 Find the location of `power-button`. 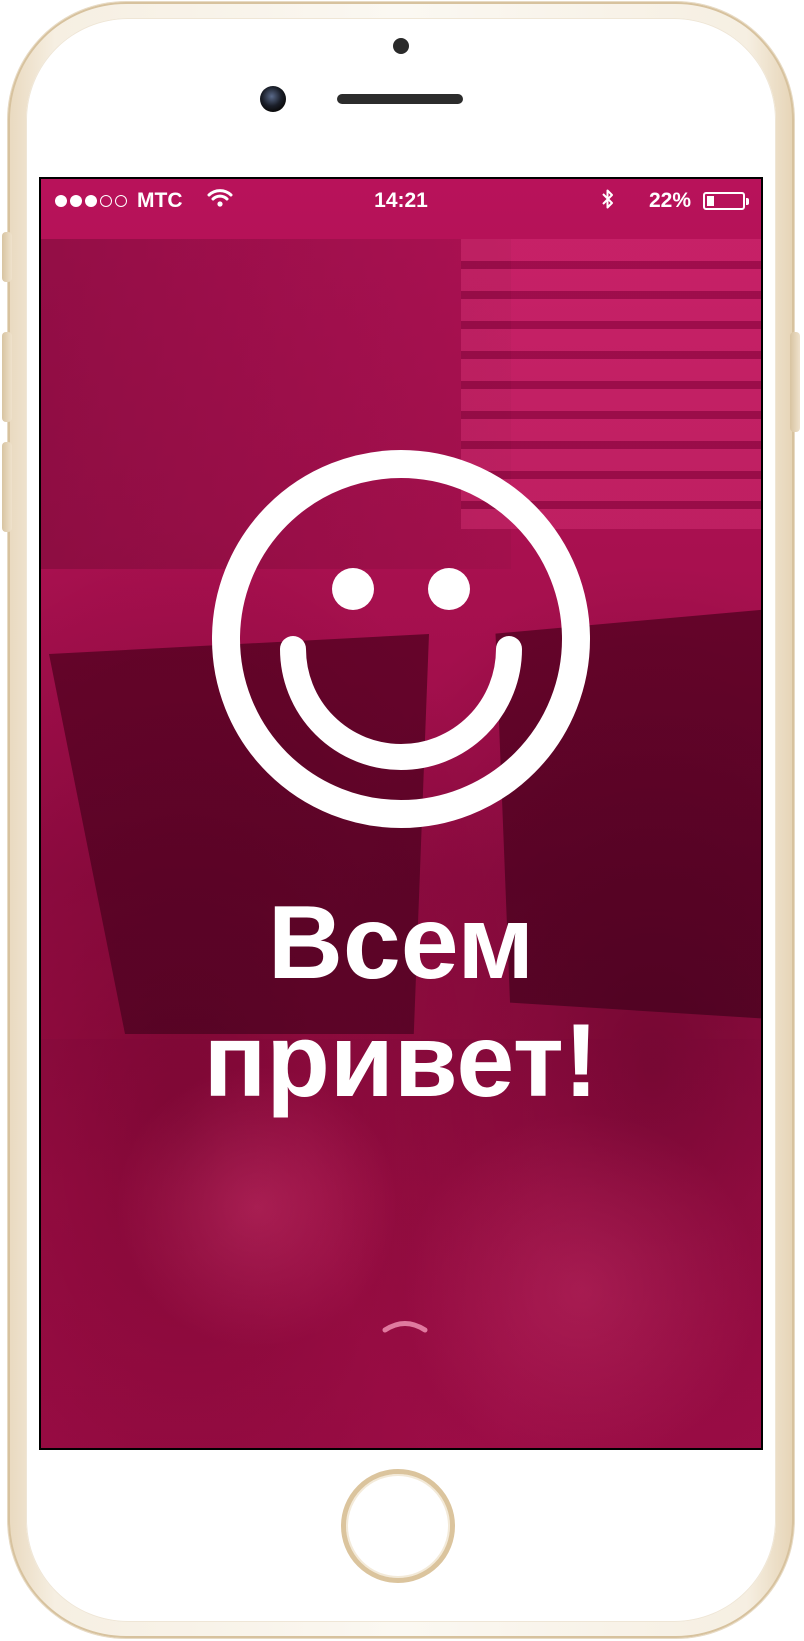

power-button is located at coordinates (795, 382).